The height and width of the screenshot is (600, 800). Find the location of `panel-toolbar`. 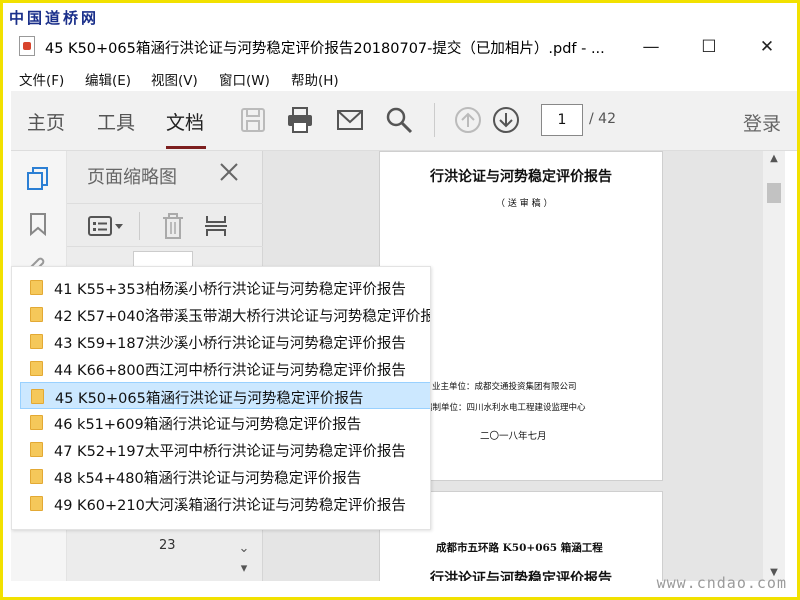

panel-toolbar is located at coordinates (165, 225).